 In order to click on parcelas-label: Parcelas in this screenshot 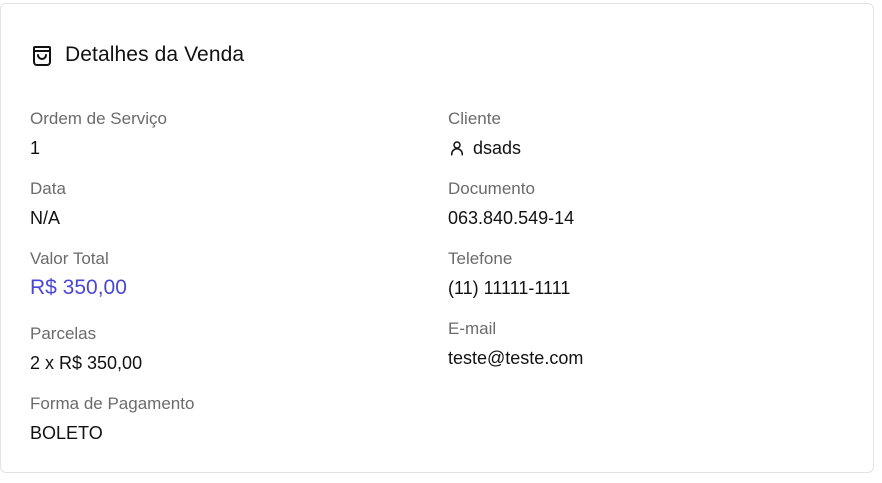, I will do `click(63, 333)`.